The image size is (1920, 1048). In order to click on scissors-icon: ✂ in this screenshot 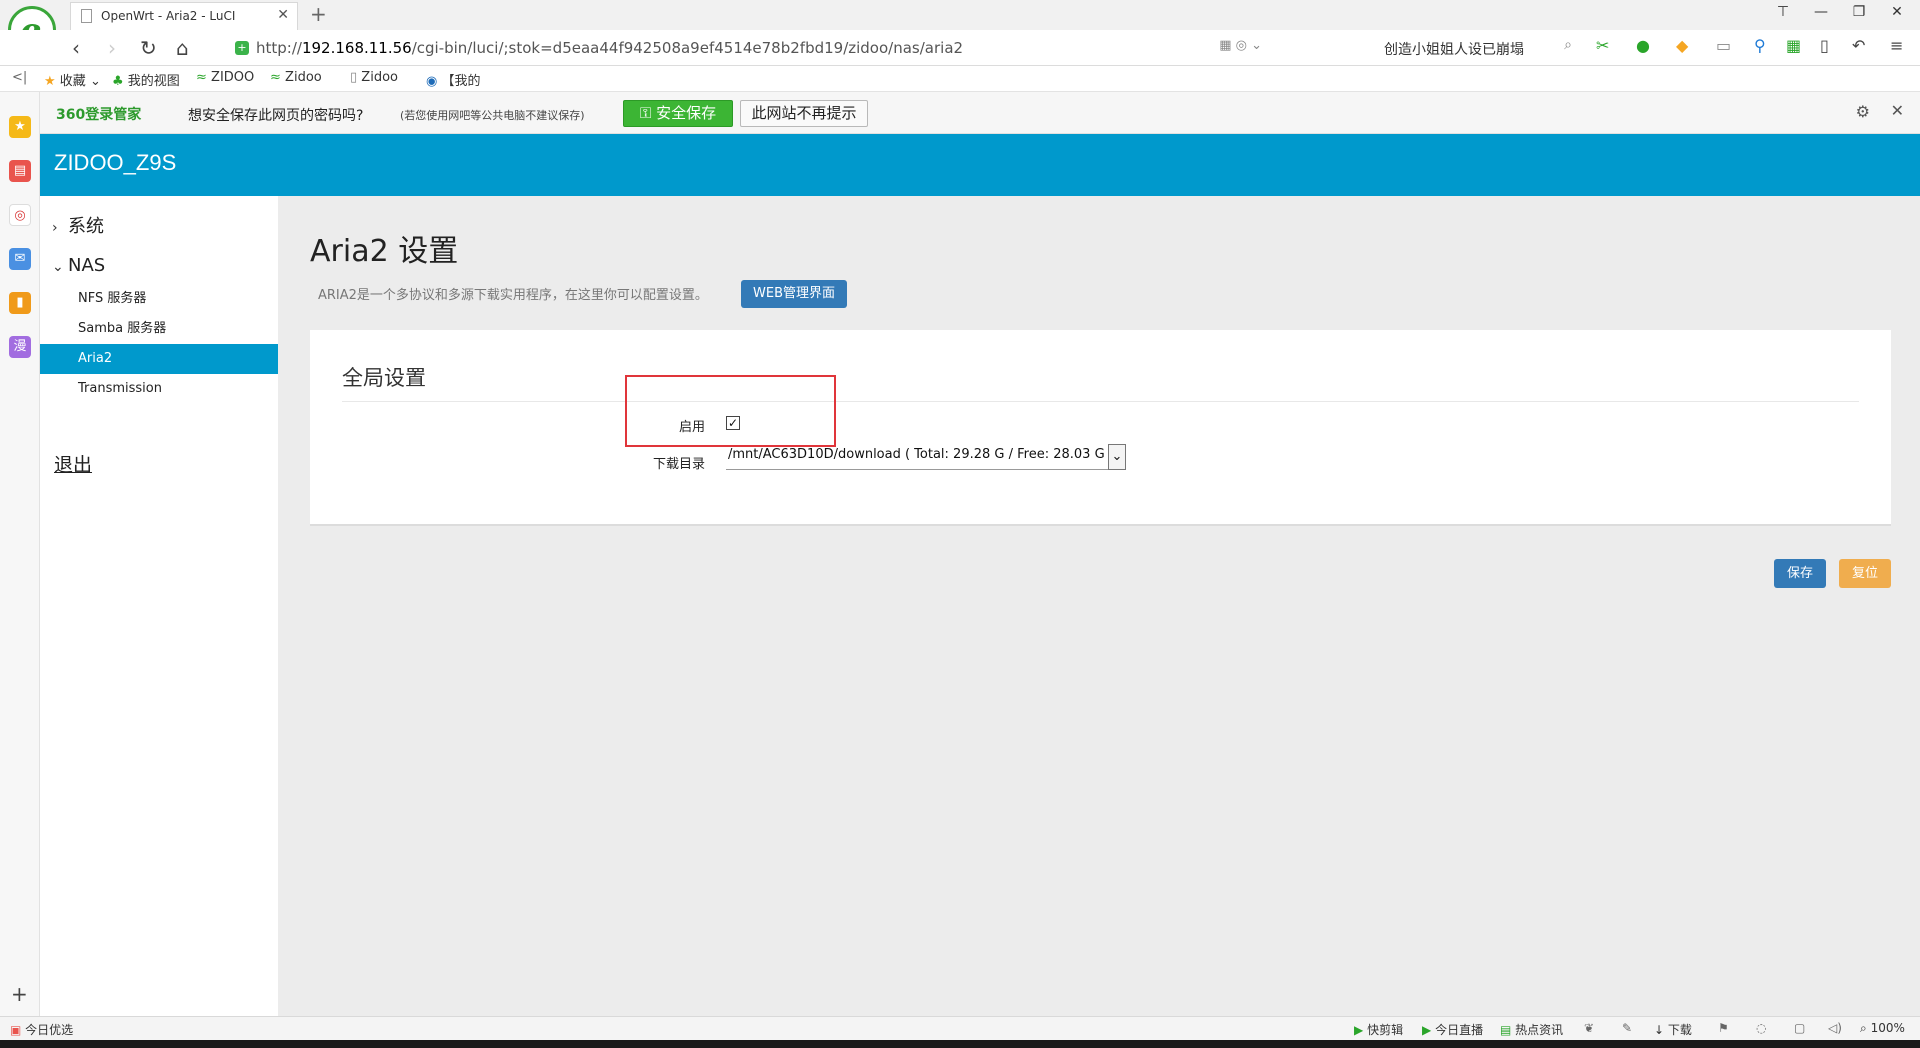, I will do `click(1602, 45)`.